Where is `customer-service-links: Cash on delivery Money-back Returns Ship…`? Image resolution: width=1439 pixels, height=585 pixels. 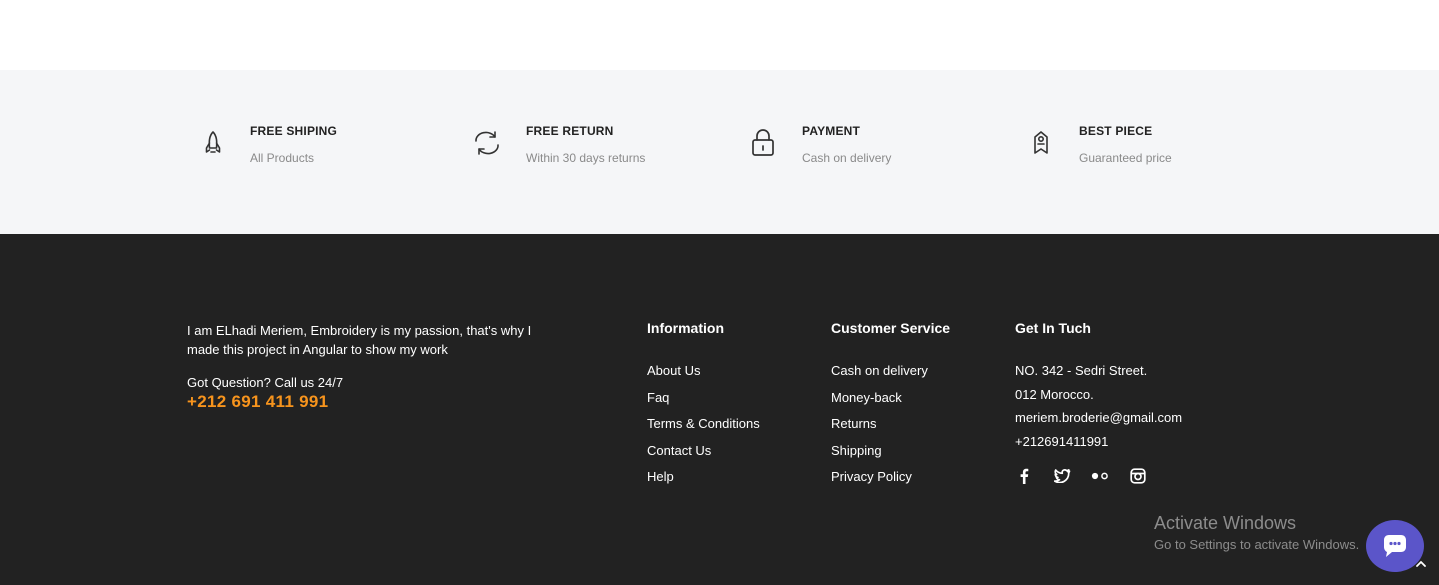 customer-service-links: Cash on delivery Money-back Returns Ship… is located at coordinates (890, 429).